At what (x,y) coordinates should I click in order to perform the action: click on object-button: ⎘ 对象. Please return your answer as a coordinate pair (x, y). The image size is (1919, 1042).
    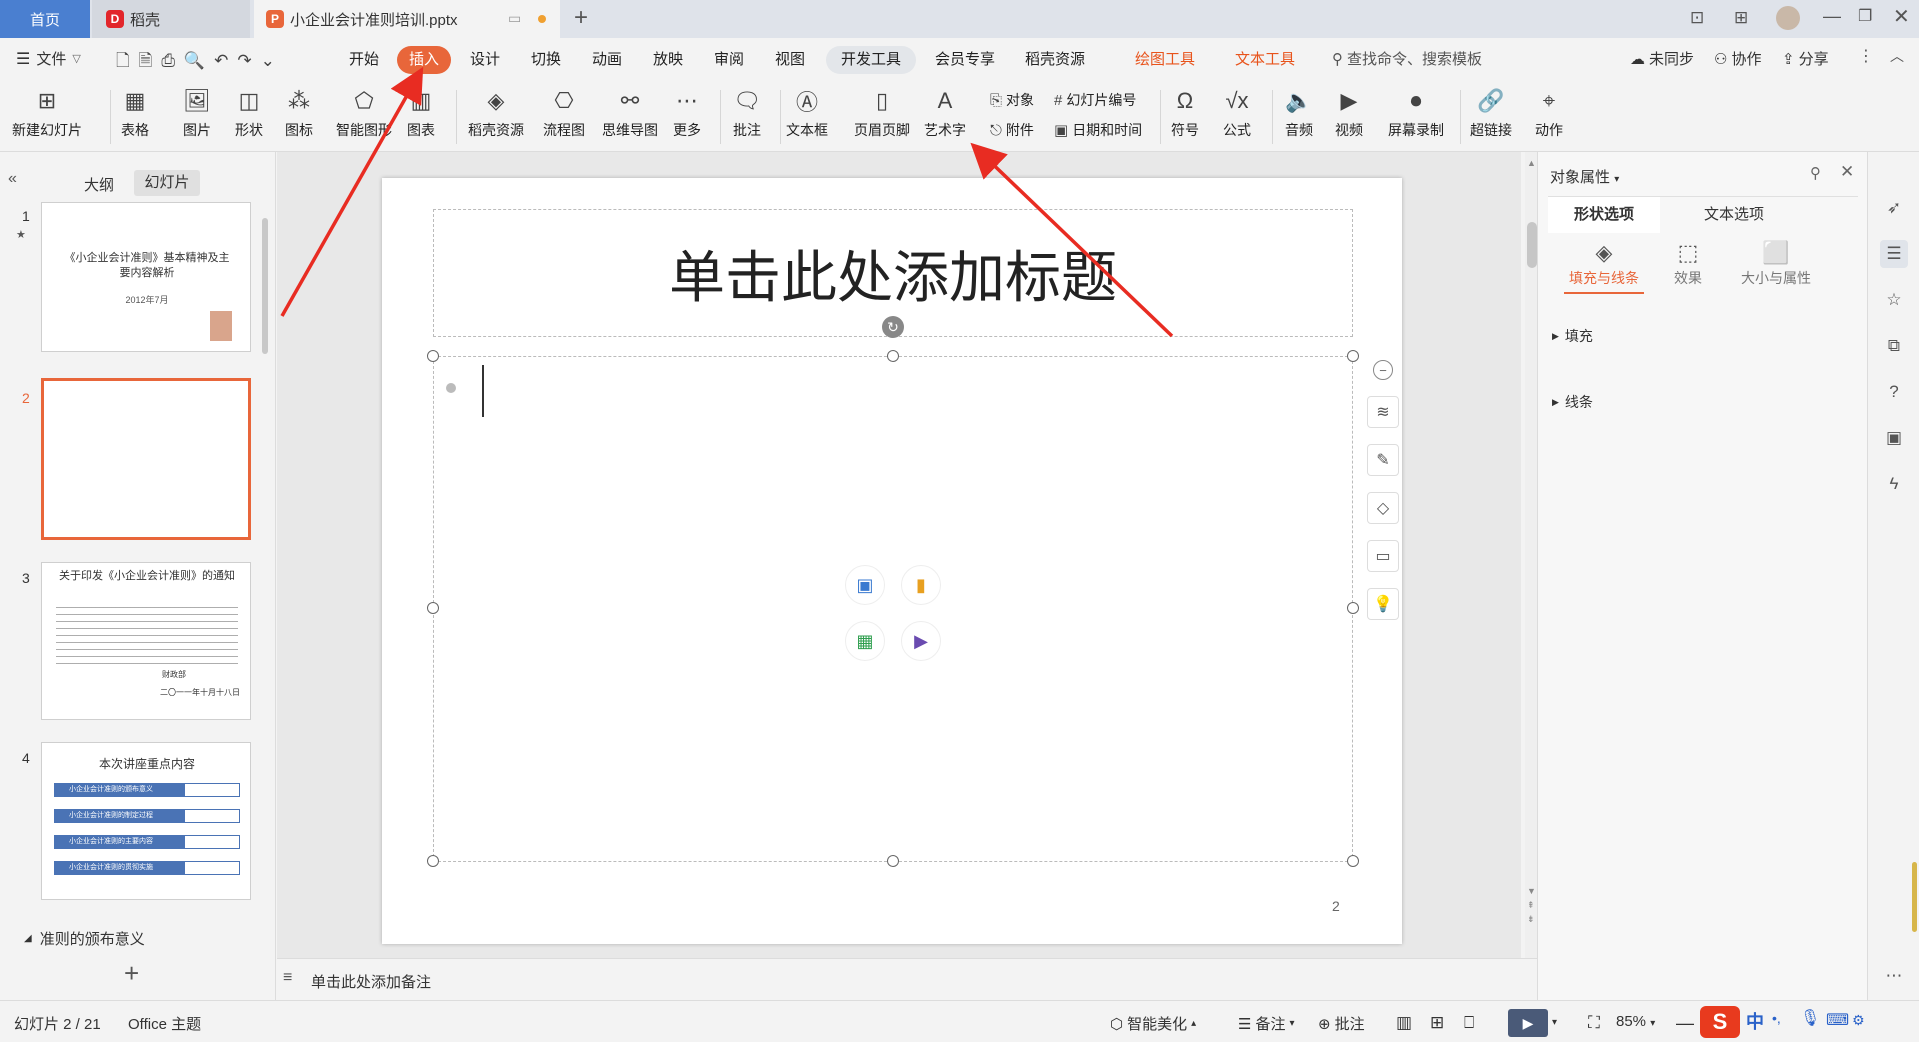
    Looking at the image, I should click on (1012, 100).